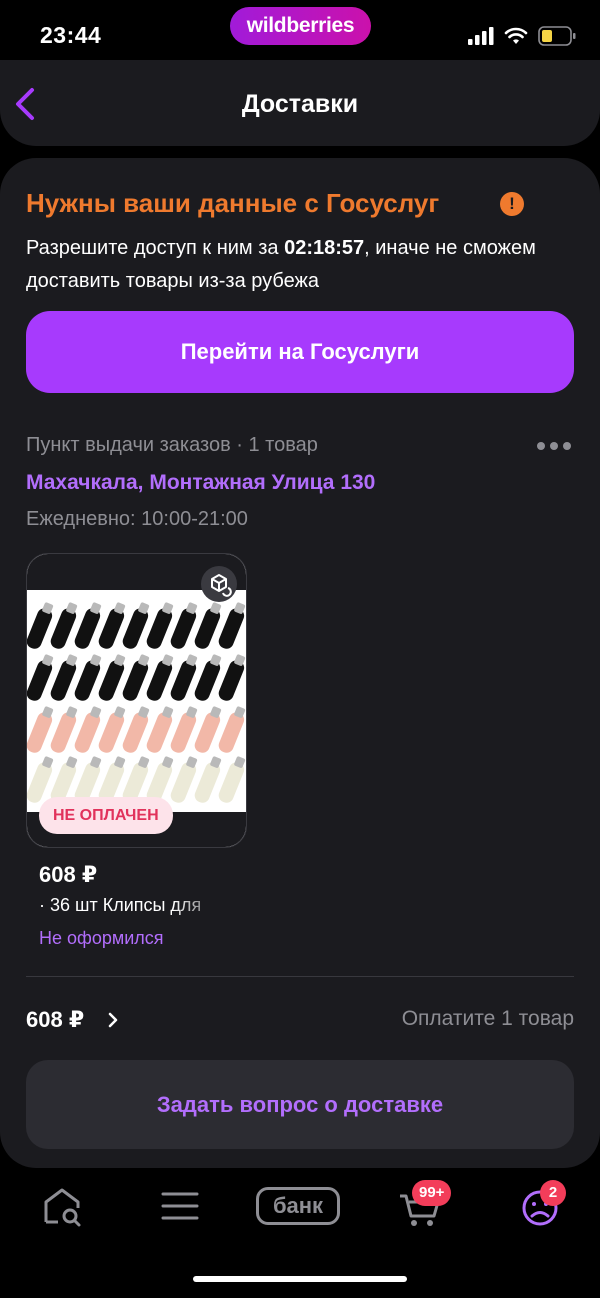  I want to click on gosuslugi-button: Перейти на Госуслуги, so click(300, 352).